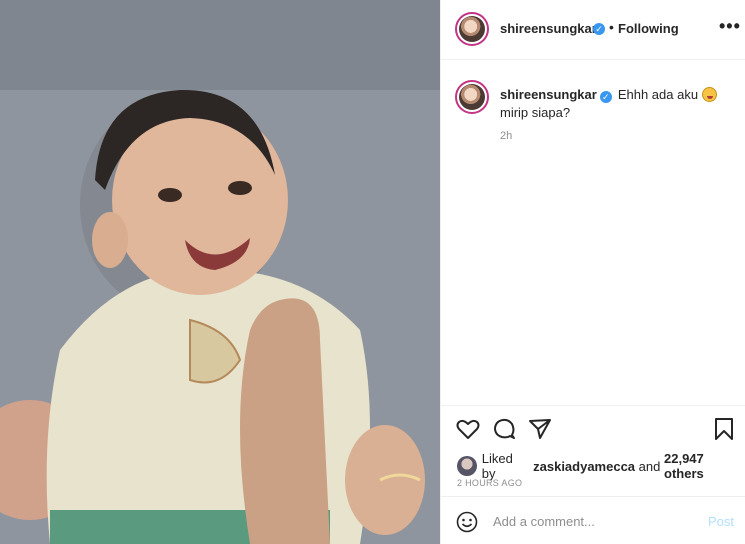 This screenshot has width=745, height=544. Describe the element at coordinates (467, 466) in the screenshot. I see `liker-avatar` at that location.